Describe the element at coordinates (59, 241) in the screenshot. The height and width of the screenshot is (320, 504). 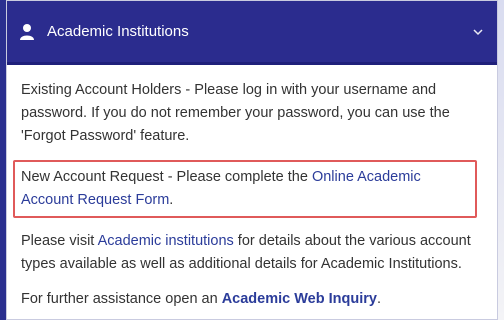
I see `visit-prefix: Please visit` at that location.